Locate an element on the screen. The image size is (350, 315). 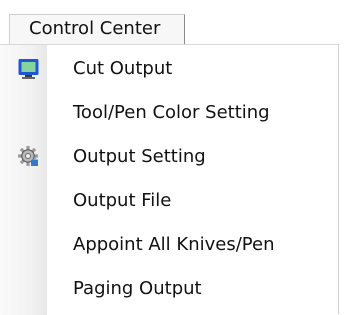
menu-item-appoint-all-knives-pen: Appoint All Knives/Pen is located at coordinates (169, 245).